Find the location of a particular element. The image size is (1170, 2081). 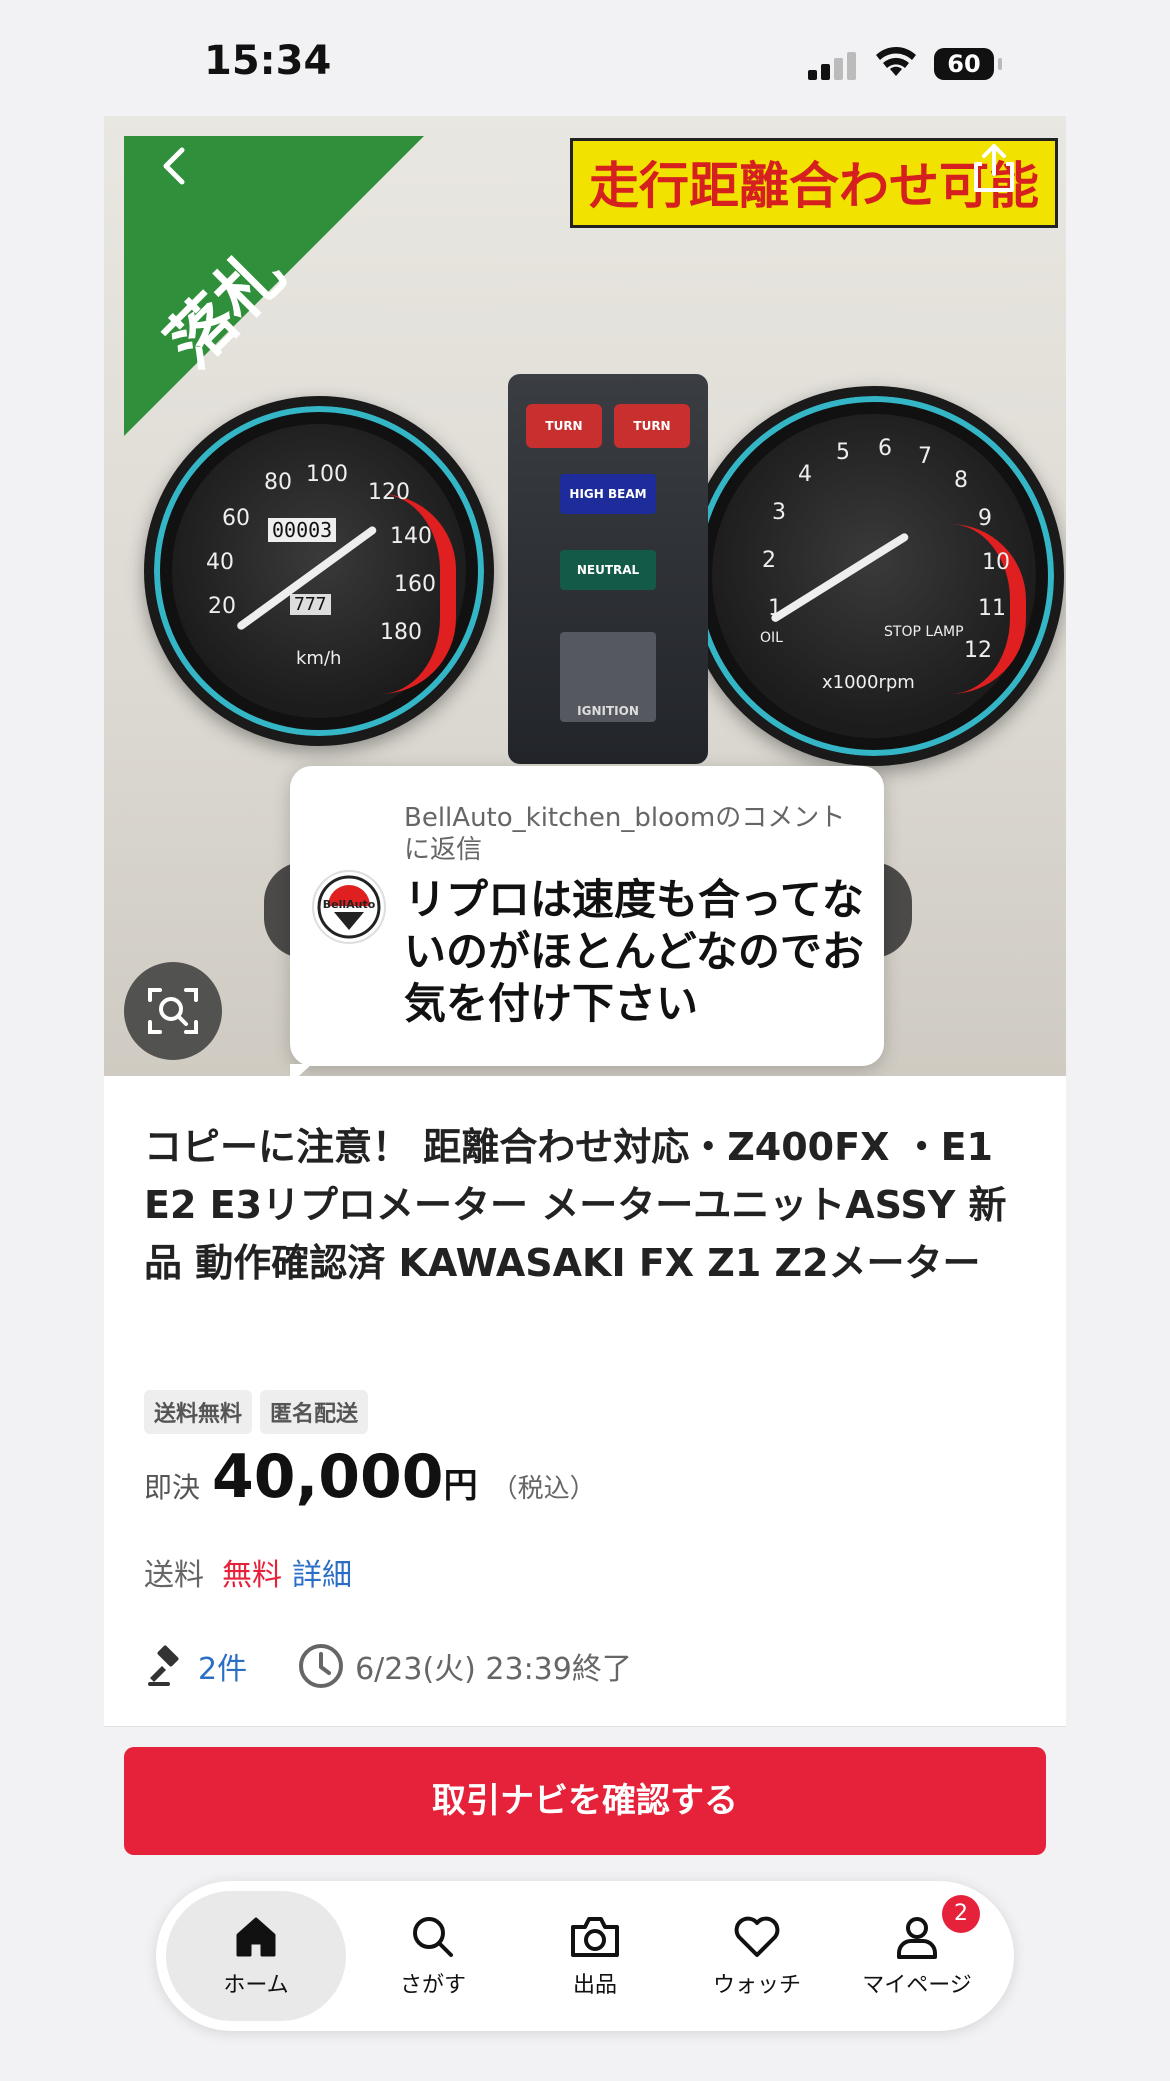

tab-sell: 出品 is located at coordinates (595, 1956).